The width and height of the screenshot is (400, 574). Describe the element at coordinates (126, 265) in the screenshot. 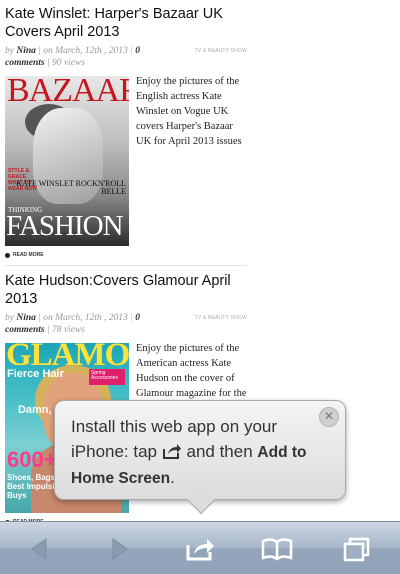

I see `divider` at that location.